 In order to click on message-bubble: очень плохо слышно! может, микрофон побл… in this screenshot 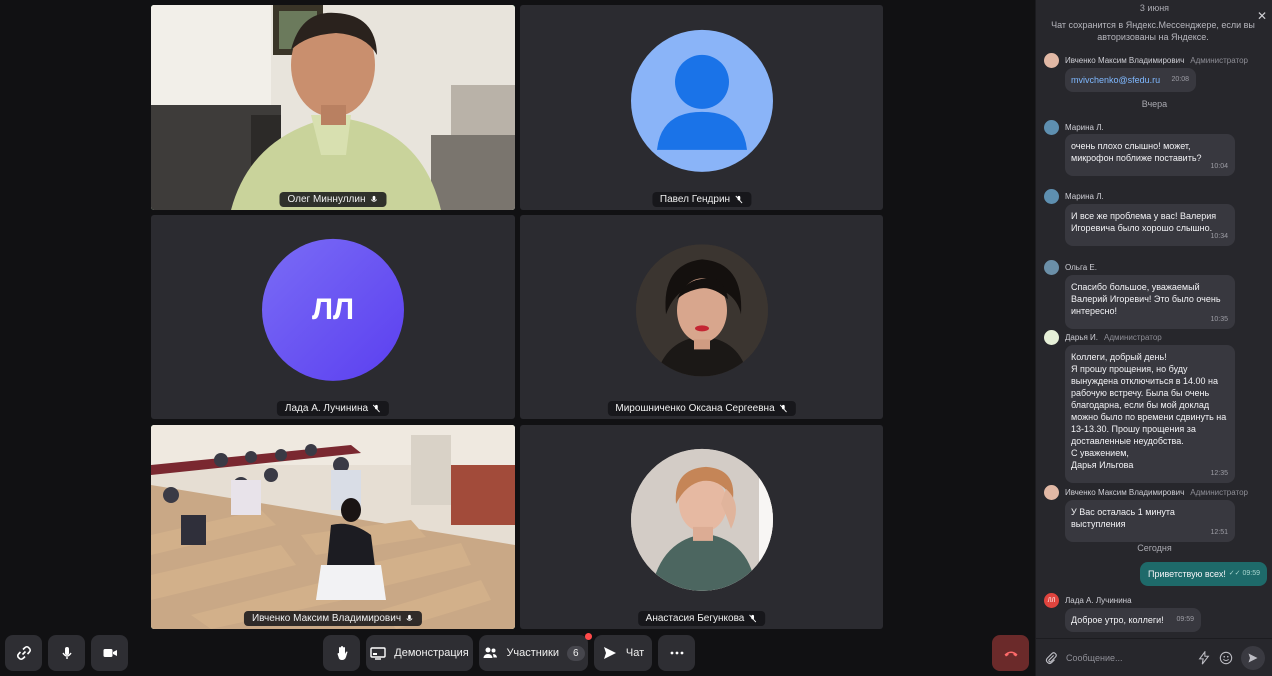, I will do `click(1150, 155)`.